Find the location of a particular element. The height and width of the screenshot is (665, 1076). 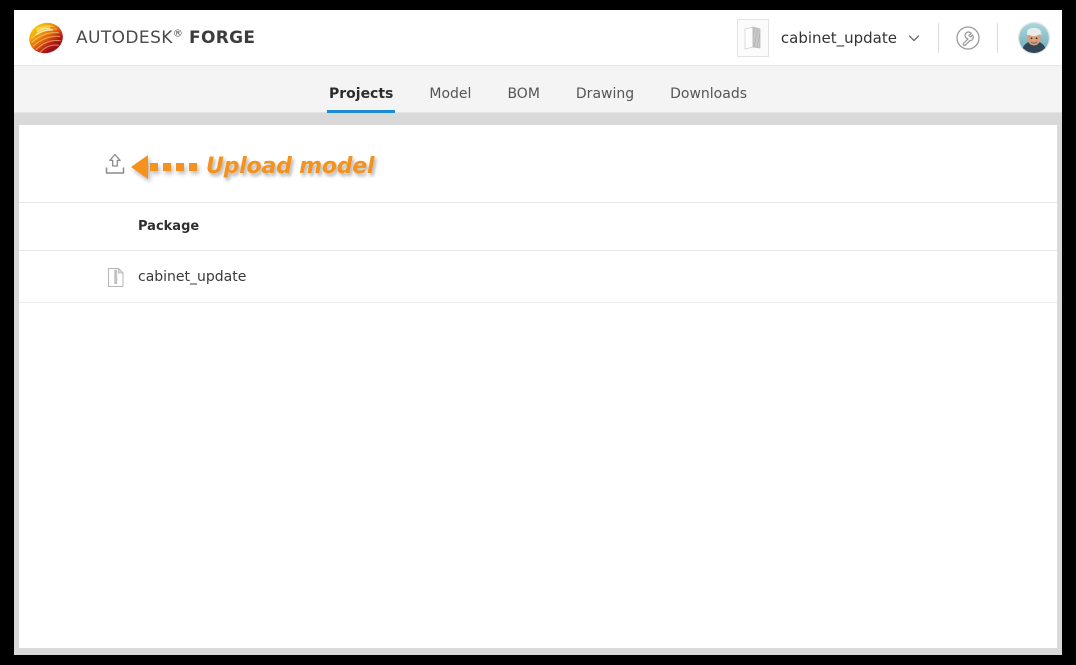

user-avatar-photo is located at coordinates (1034, 38).